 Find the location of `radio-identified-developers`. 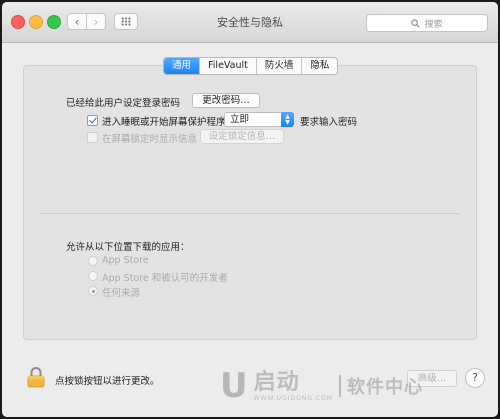

radio-identified-developers is located at coordinates (93, 276).